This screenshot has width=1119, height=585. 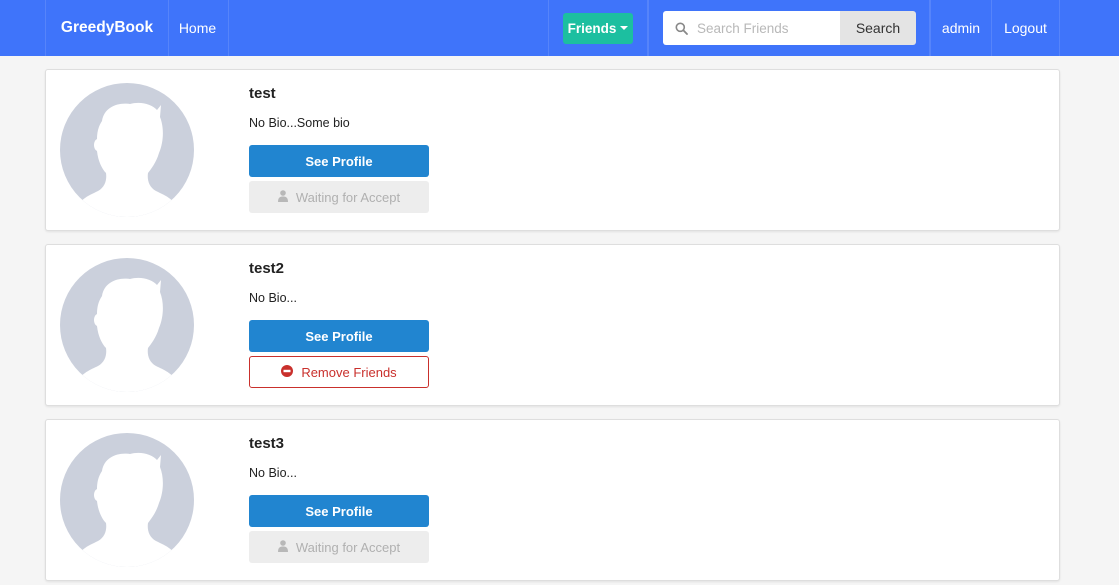 I want to click on minus-circle-icon, so click(x=287, y=372).